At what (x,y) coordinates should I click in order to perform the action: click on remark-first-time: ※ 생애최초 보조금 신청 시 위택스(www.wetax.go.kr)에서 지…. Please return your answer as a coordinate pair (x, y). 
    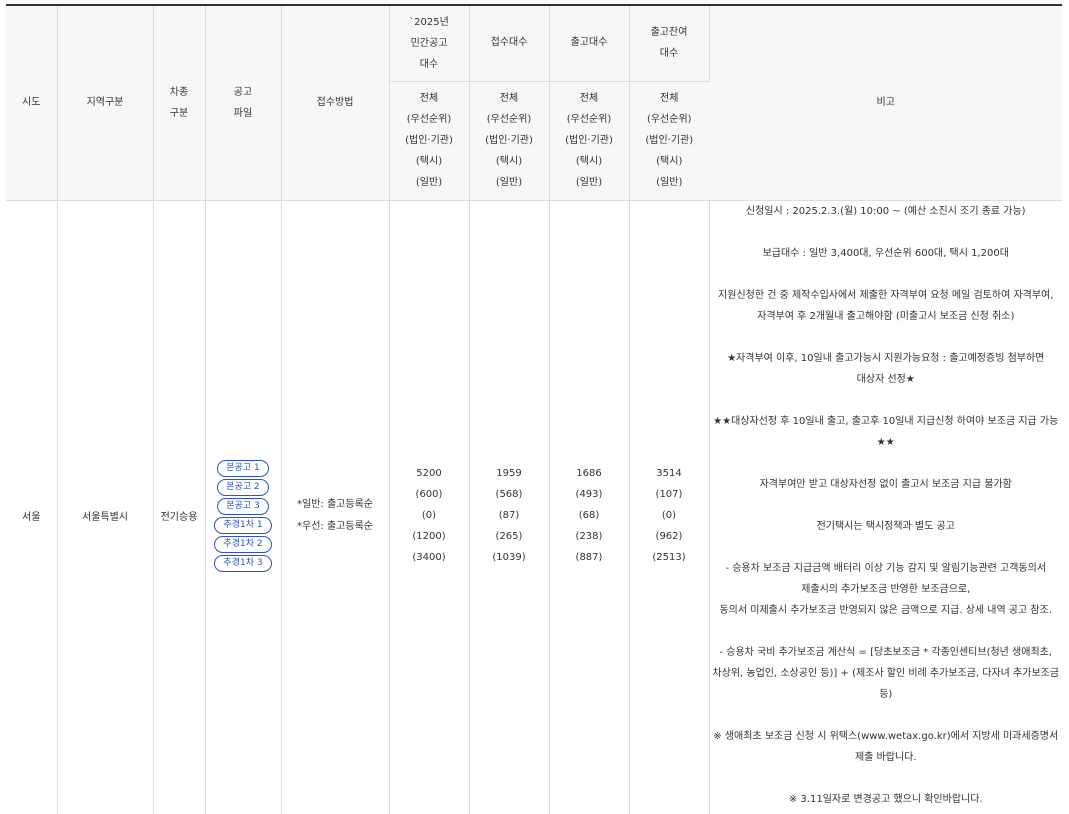
    Looking at the image, I should click on (886, 746).